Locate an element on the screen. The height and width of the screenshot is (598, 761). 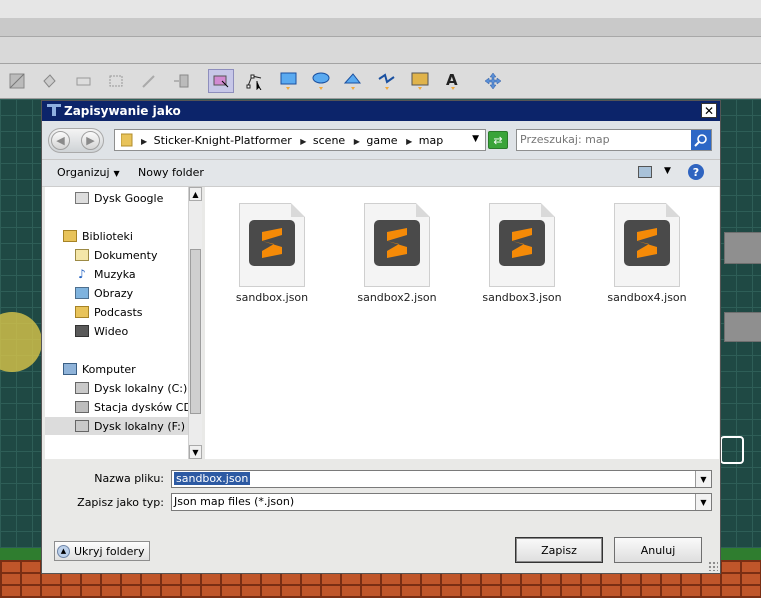
navigation-scrollbar: ▲ ▼ is located at coordinates (195, 323).